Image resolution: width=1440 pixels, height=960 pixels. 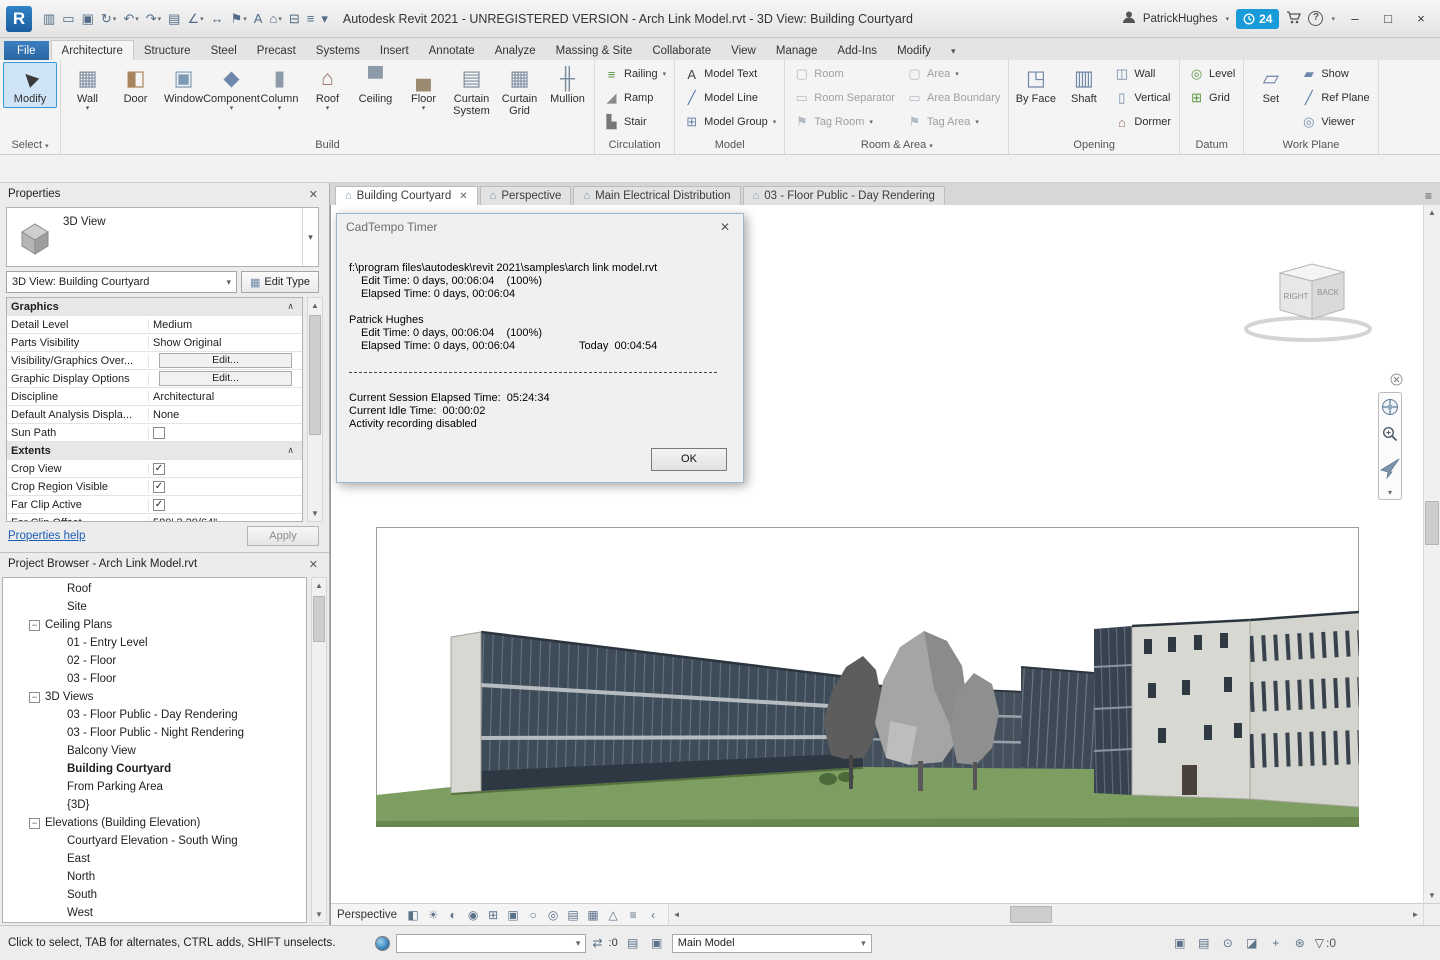 What do you see at coordinates (159, 468) in the screenshot?
I see `crop-view-checkbox: ✓` at bounding box center [159, 468].